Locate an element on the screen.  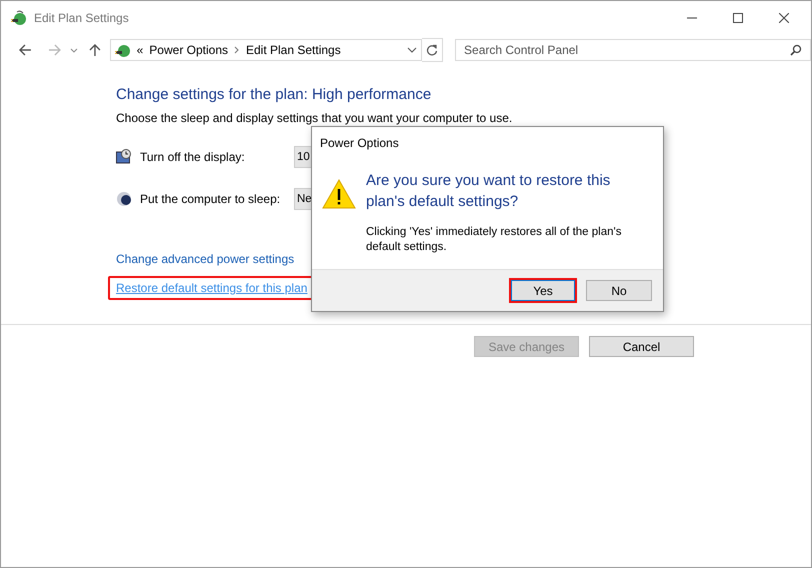
moon-icon is located at coordinates (124, 199).